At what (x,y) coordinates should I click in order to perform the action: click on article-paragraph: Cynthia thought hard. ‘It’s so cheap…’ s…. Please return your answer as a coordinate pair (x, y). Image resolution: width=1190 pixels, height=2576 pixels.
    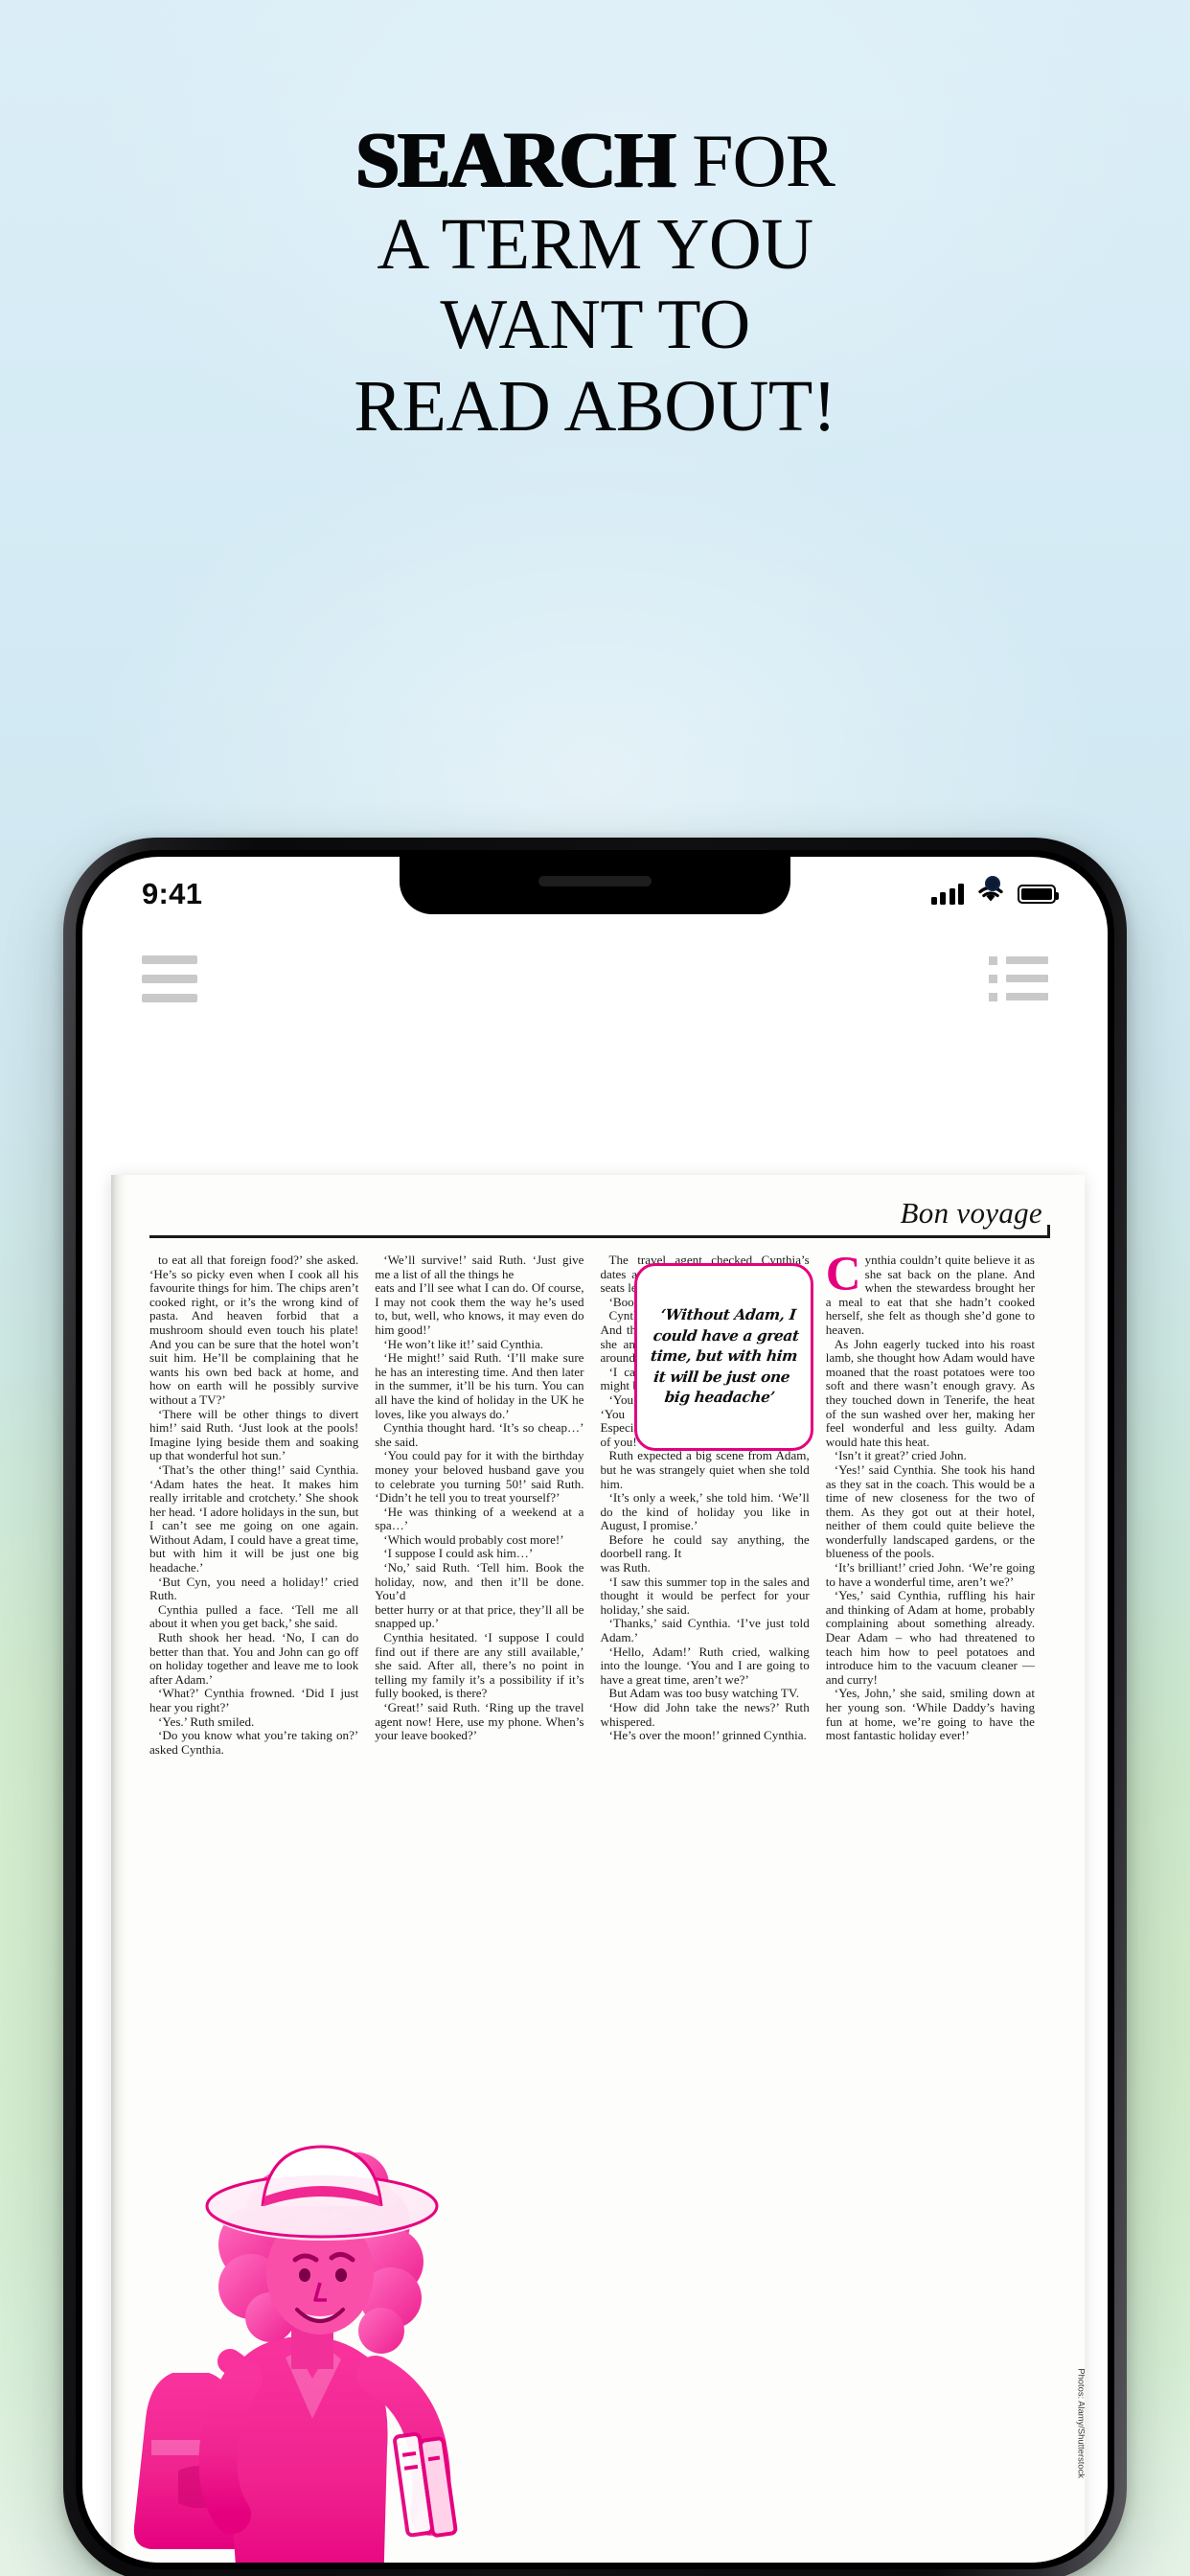
    Looking at the image, I should click on (480, 1434).